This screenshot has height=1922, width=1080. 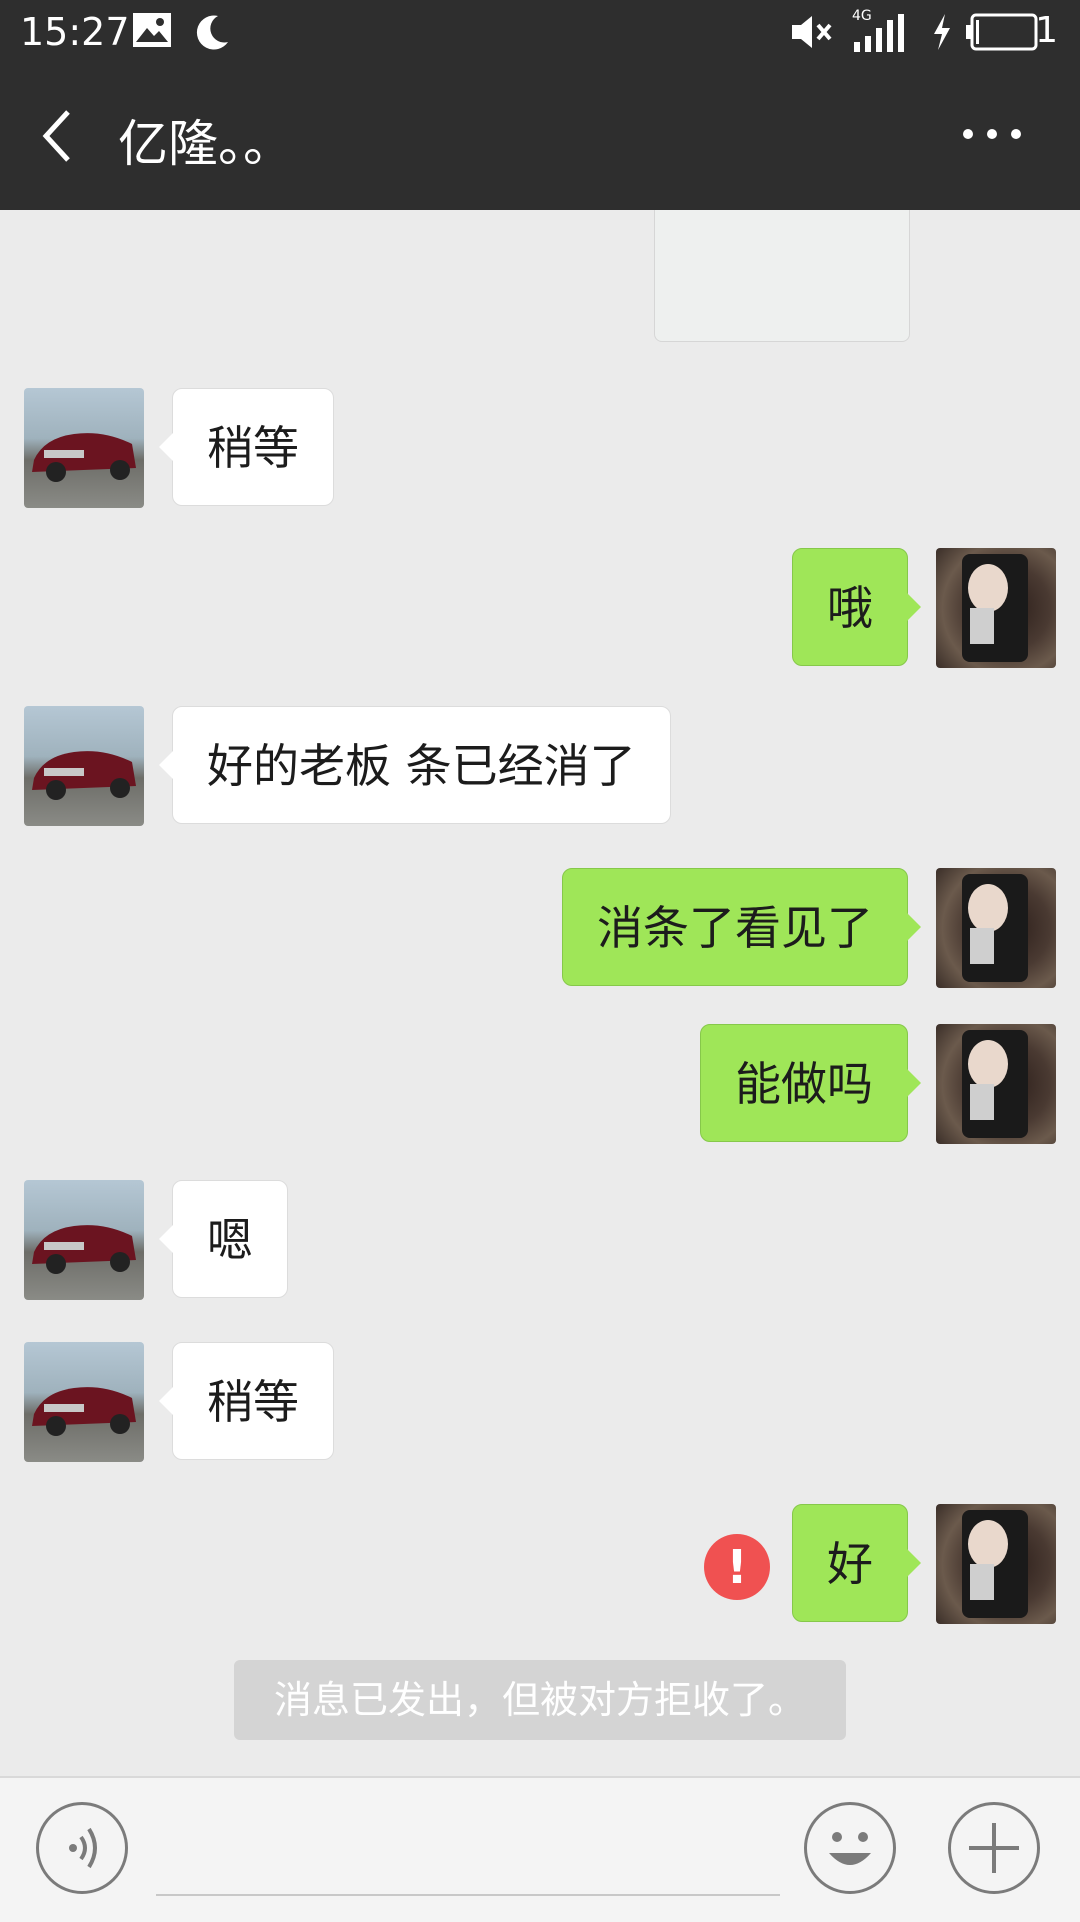 What do you see at coordinates (813, 34) in the screenshot?
I see `mute-icon` at bounding box center [813, 34].